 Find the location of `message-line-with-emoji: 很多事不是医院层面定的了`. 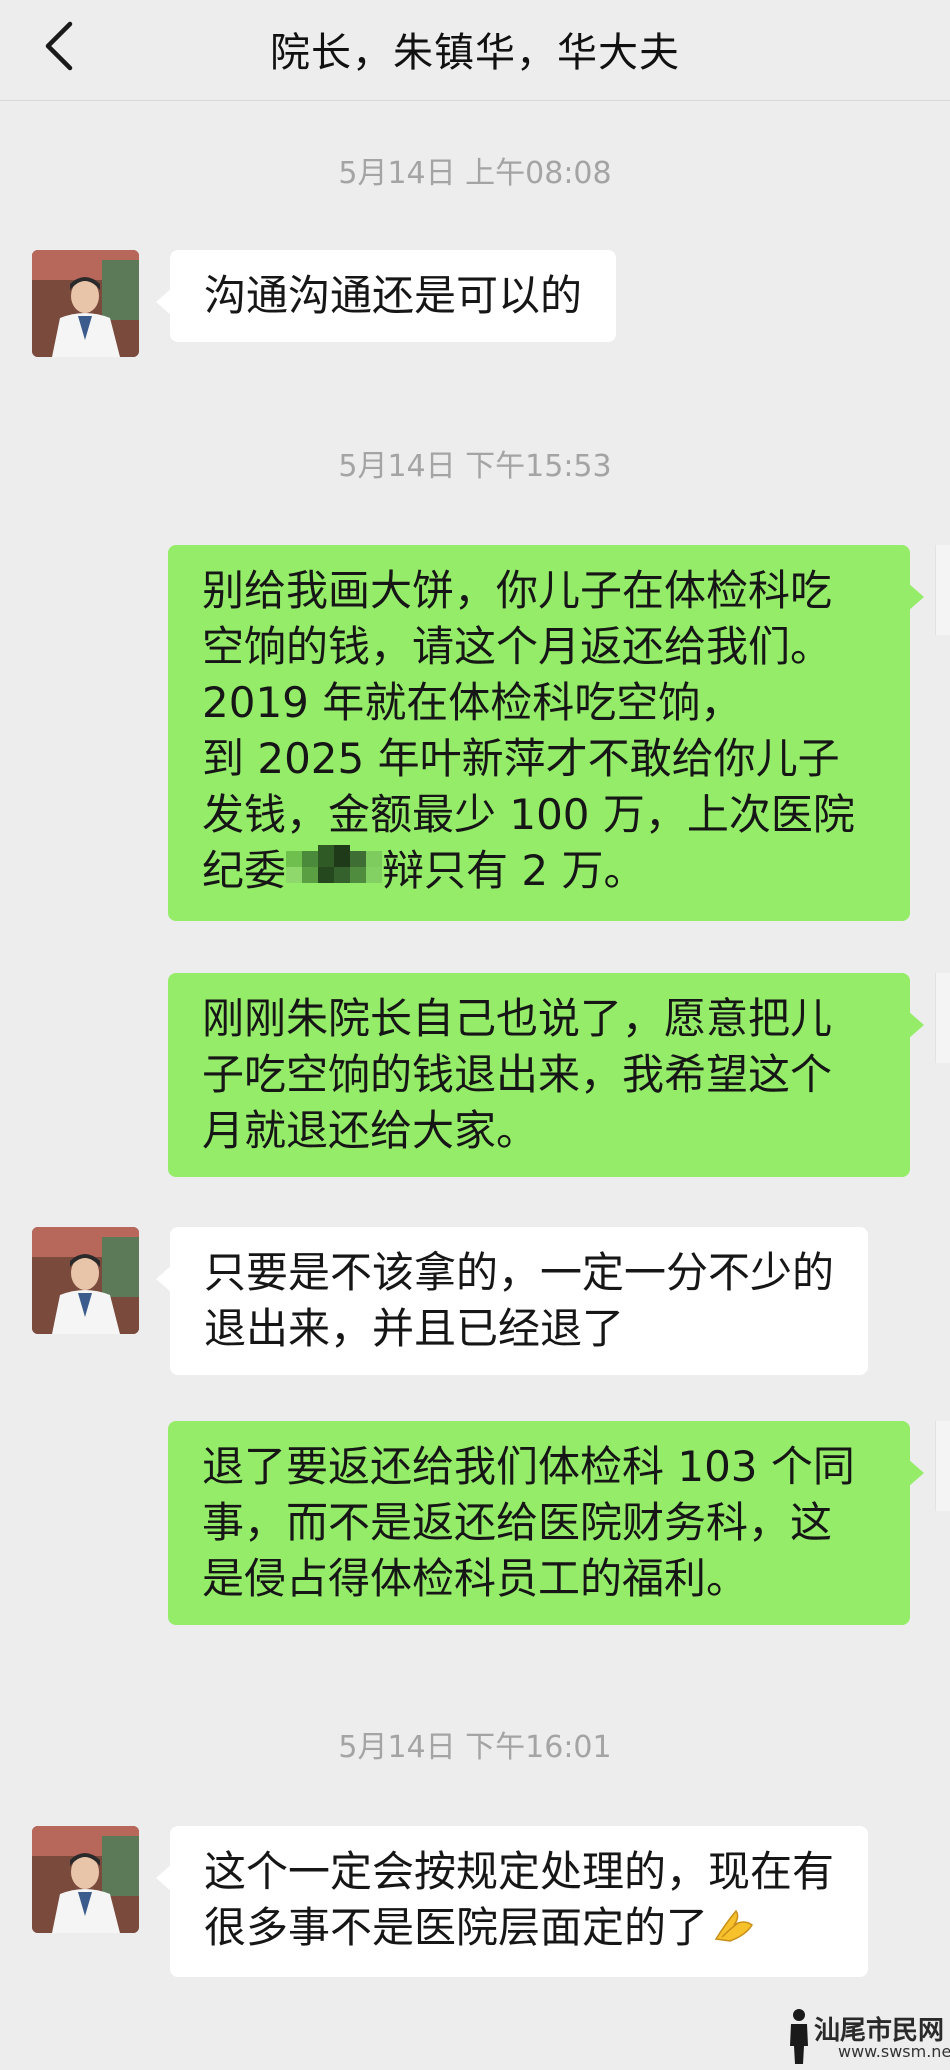

message-line-with-emoji: 很多事不是医院层面定的了 is located at coordinates (519, 1929).